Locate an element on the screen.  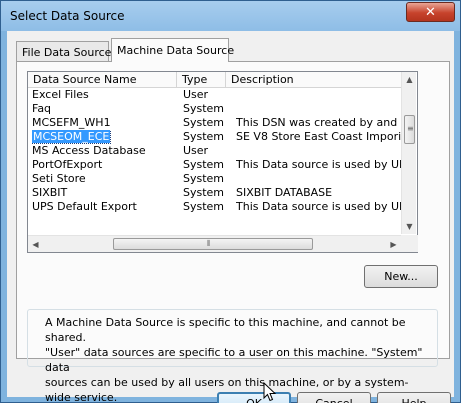
list-item: Seti Store System is located at coordinates (217, 179).